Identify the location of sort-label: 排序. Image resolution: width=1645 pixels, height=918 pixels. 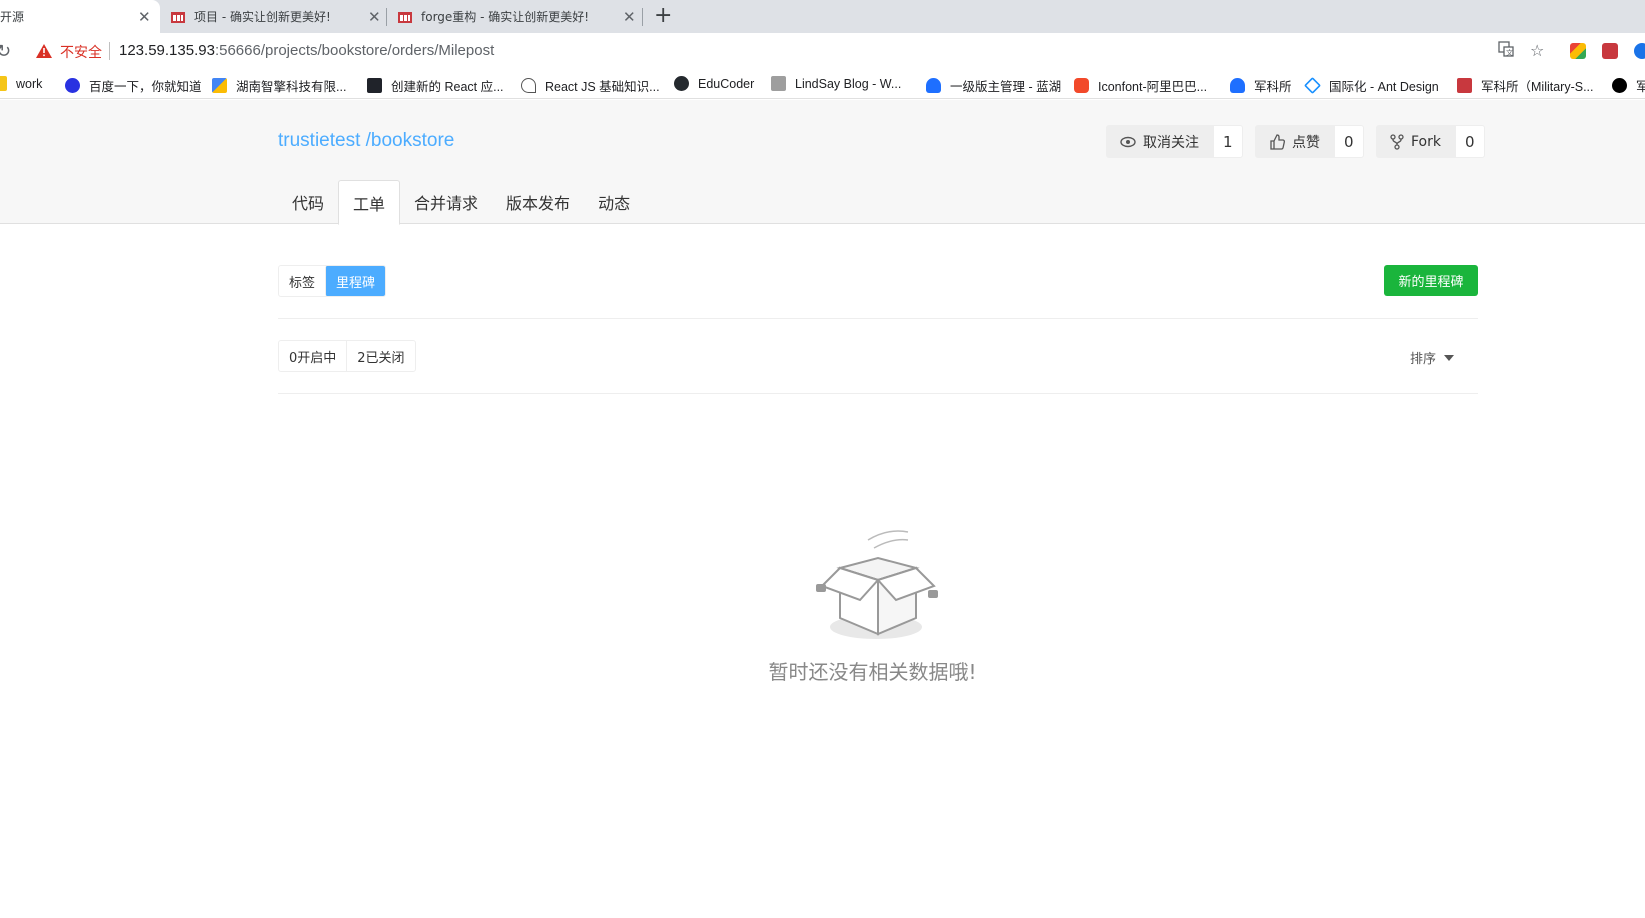
(1423, 359).